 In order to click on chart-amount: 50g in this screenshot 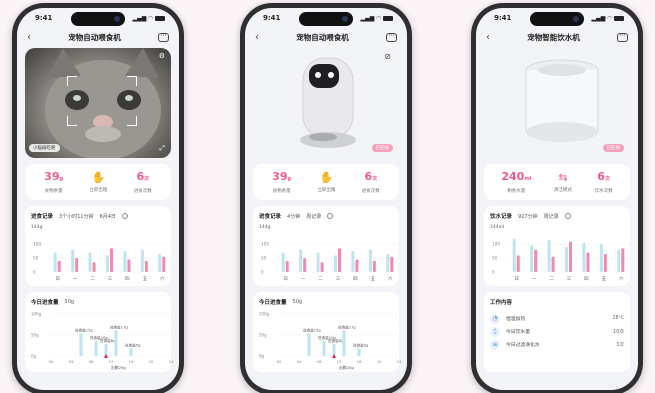, I will do `click(69, 302)`.